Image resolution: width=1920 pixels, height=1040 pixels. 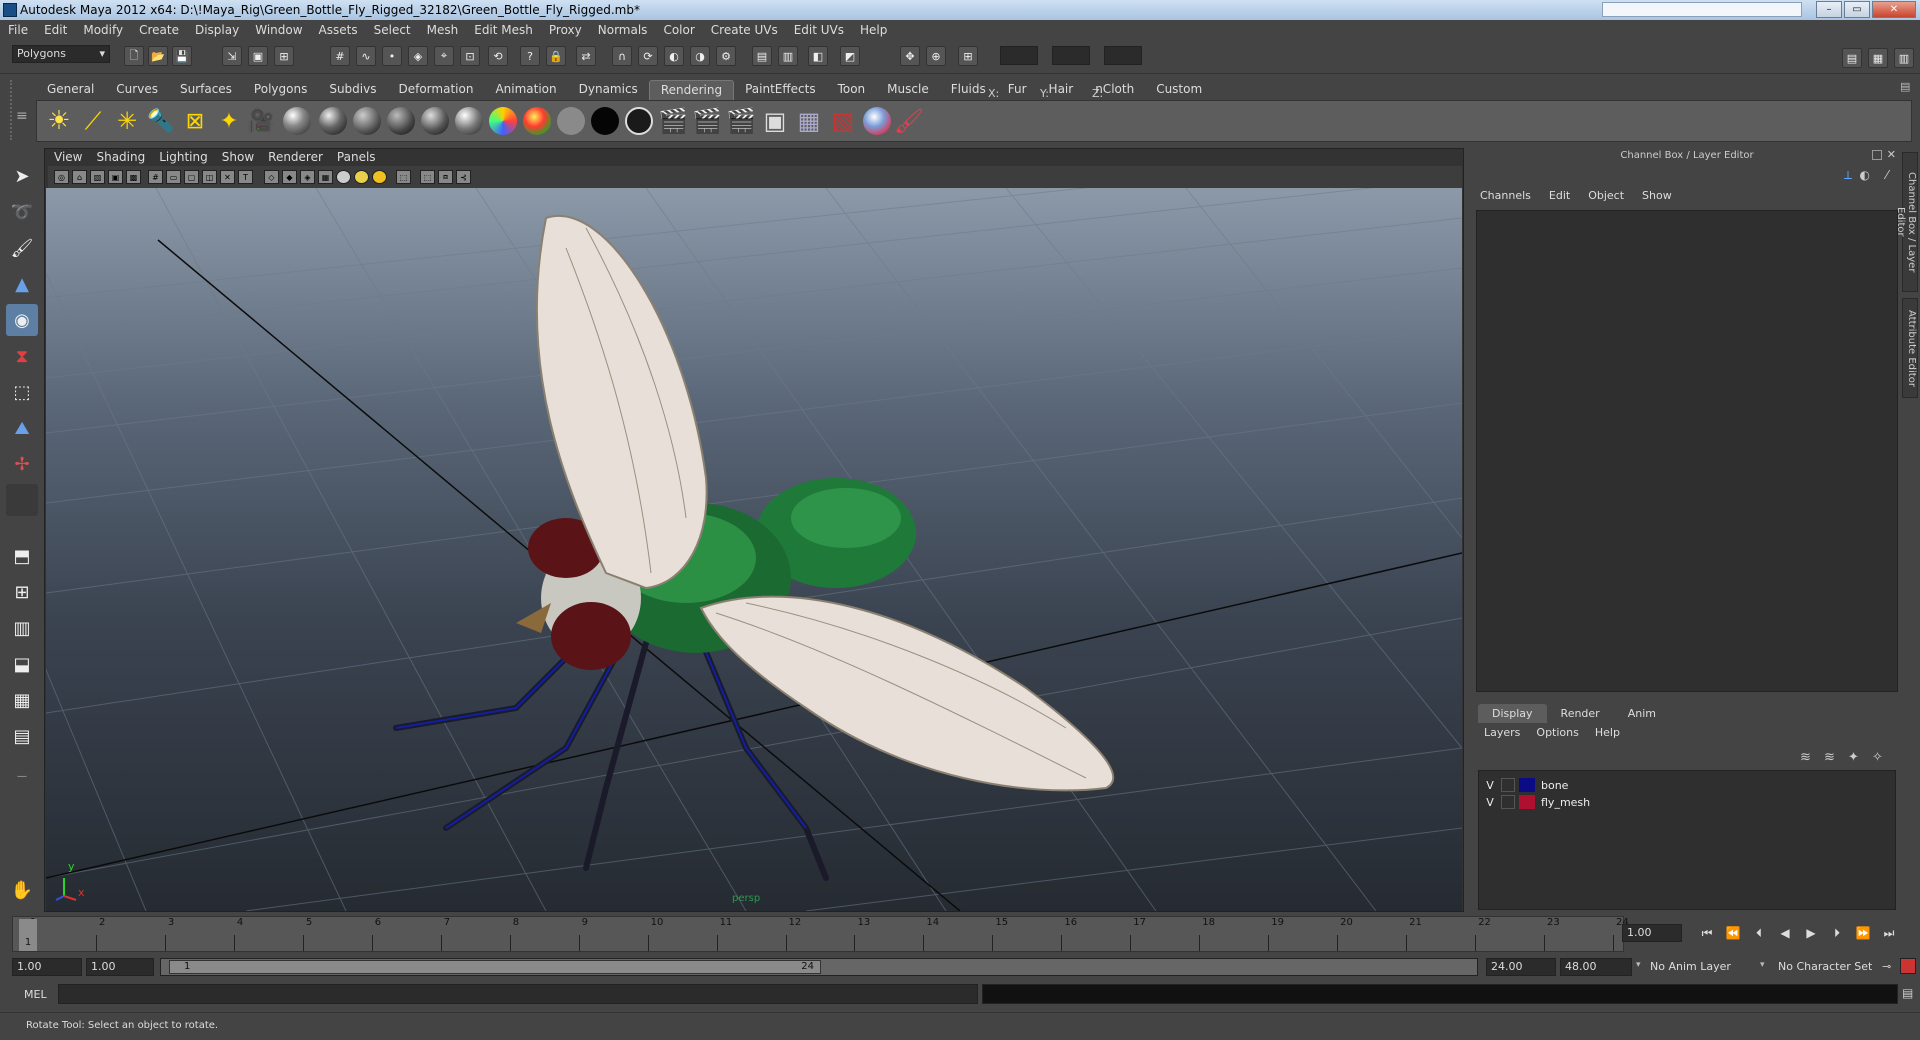 What do you see at coordinates (22, 116) in the screenshot?
I see `shelf-menu-icon: ≡` at bounding box center [22, 116].